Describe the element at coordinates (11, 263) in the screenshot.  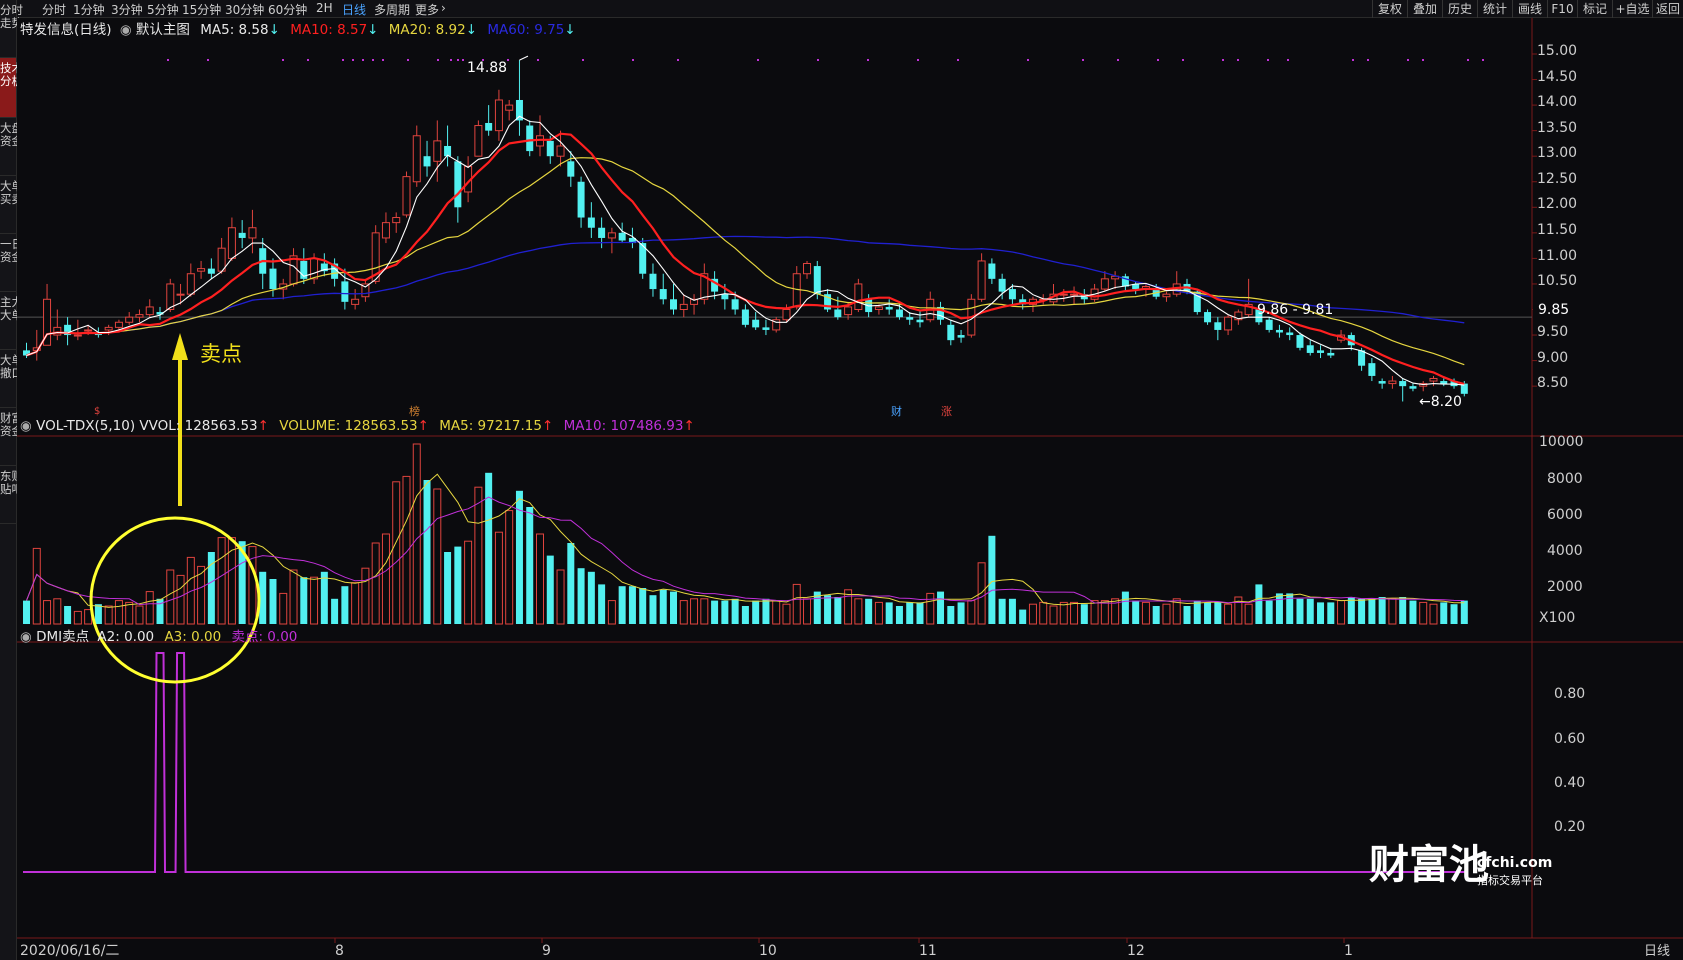
I see `sidebar-item-daily-funds: 一日 资金` at that location.